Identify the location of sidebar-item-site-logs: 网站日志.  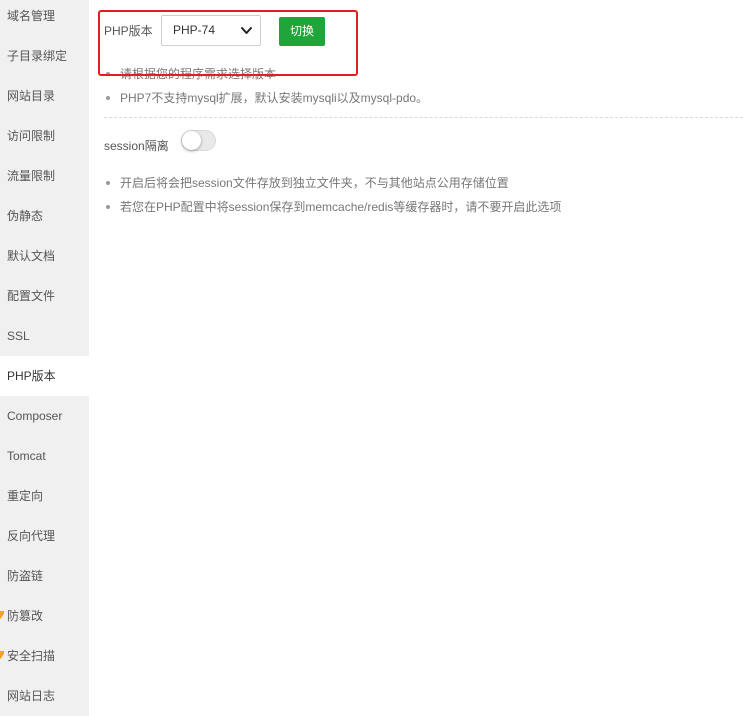
(44, 696).